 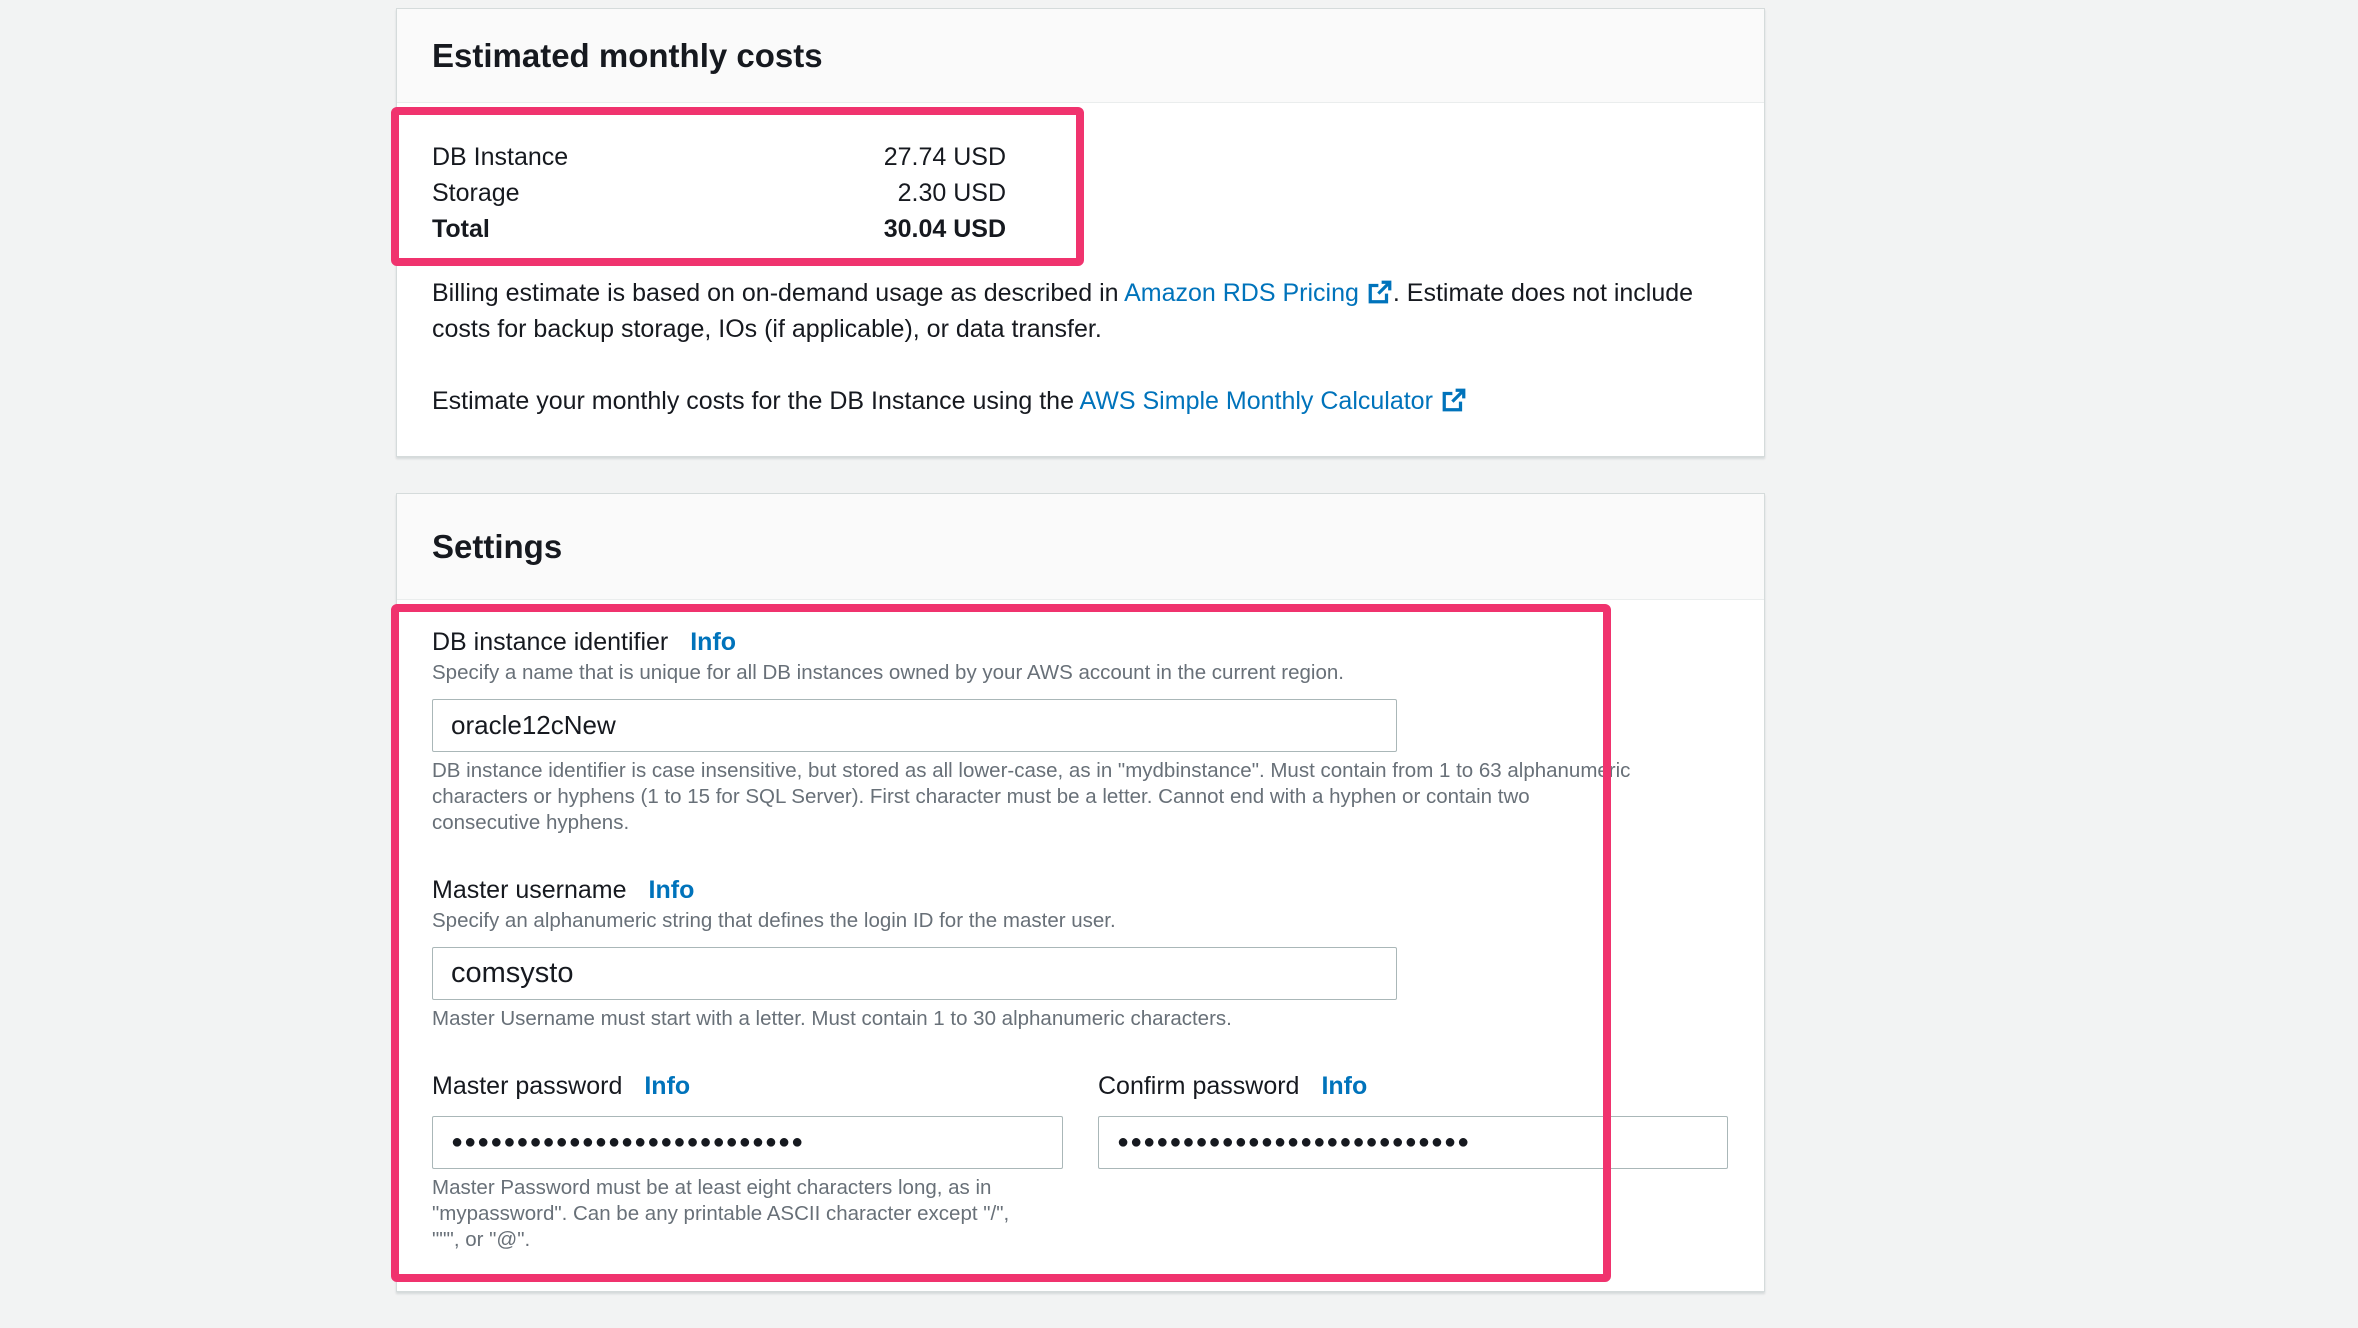 What do you see at coordinates (512, 973) in the screenshot?
I see `master-username-value: comsysto` at bounding box center [512, 973].